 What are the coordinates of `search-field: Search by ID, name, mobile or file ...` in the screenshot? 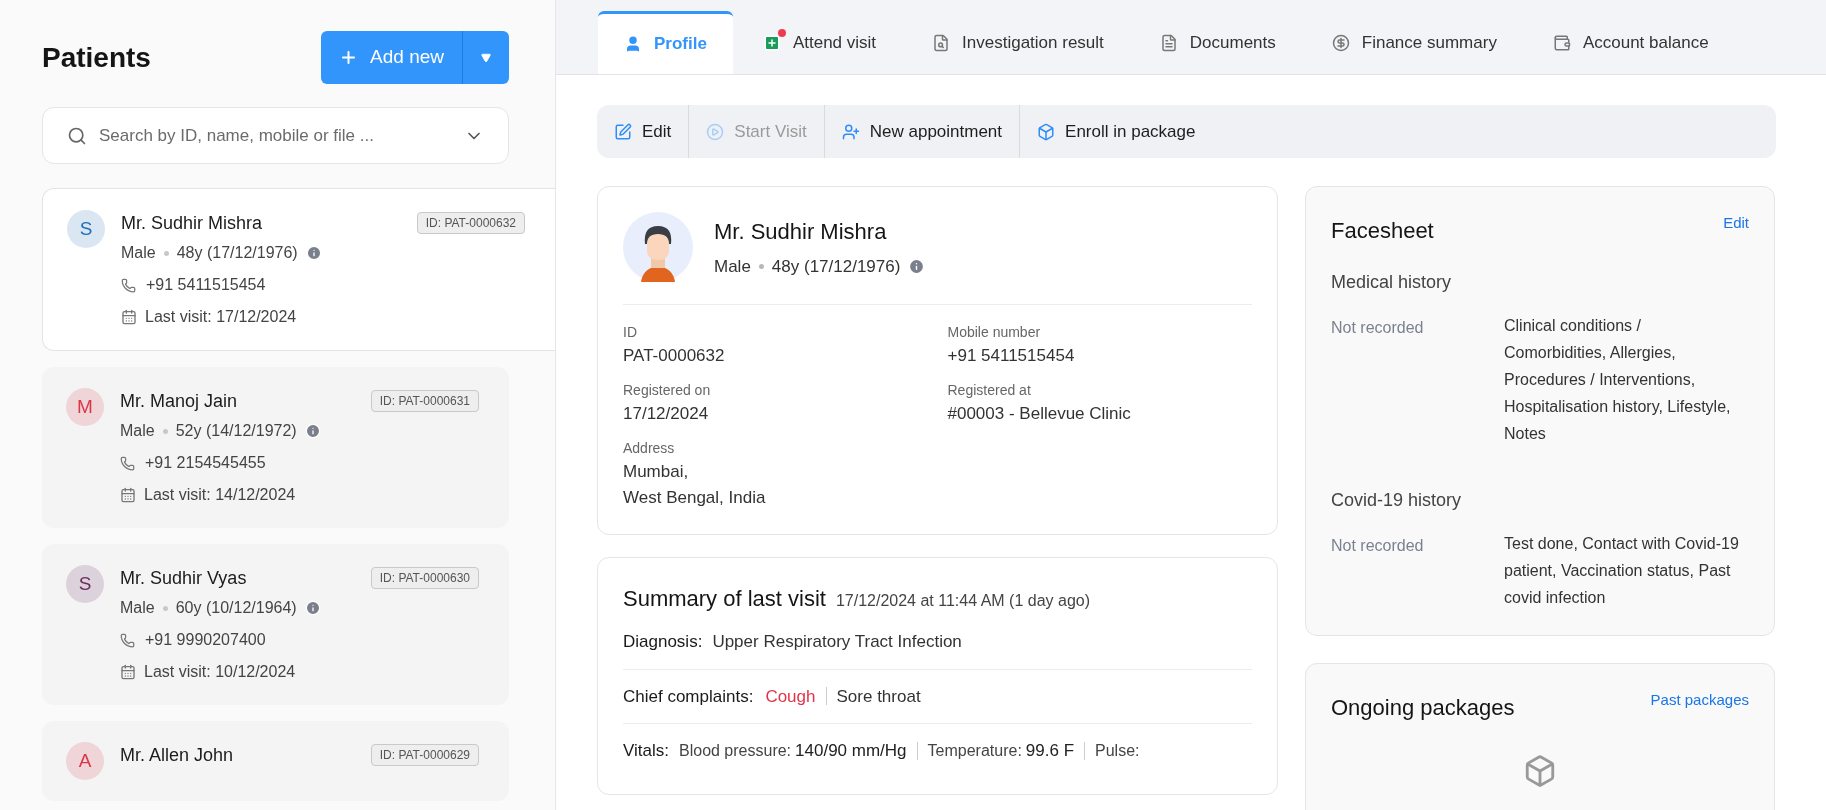 It's located at (275, 135).